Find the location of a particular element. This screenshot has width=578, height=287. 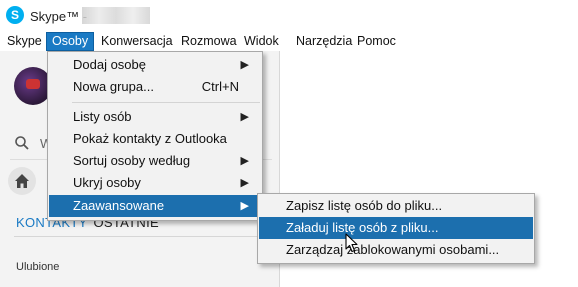

menu-item-hide-people: Ukryj osoby ▶ is located at coordinates (155, 183).